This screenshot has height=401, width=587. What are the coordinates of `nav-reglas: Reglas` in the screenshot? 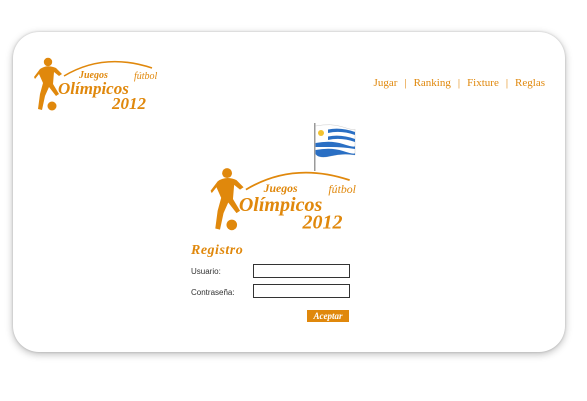 It's located at (530, 83).